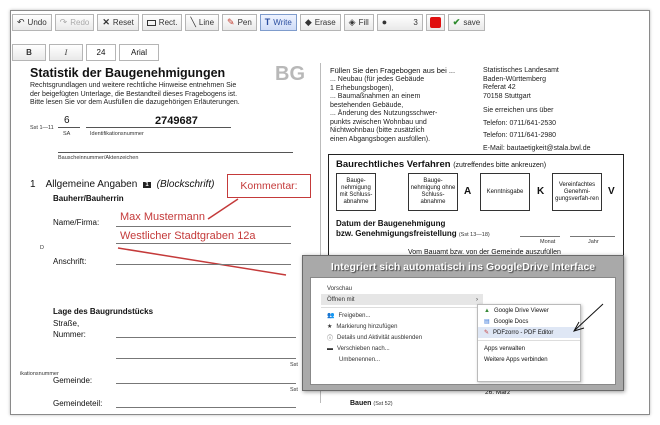 This screenshot has height=425, width=660. I want to click on strasse-label: Straße,, so click(66, 323).